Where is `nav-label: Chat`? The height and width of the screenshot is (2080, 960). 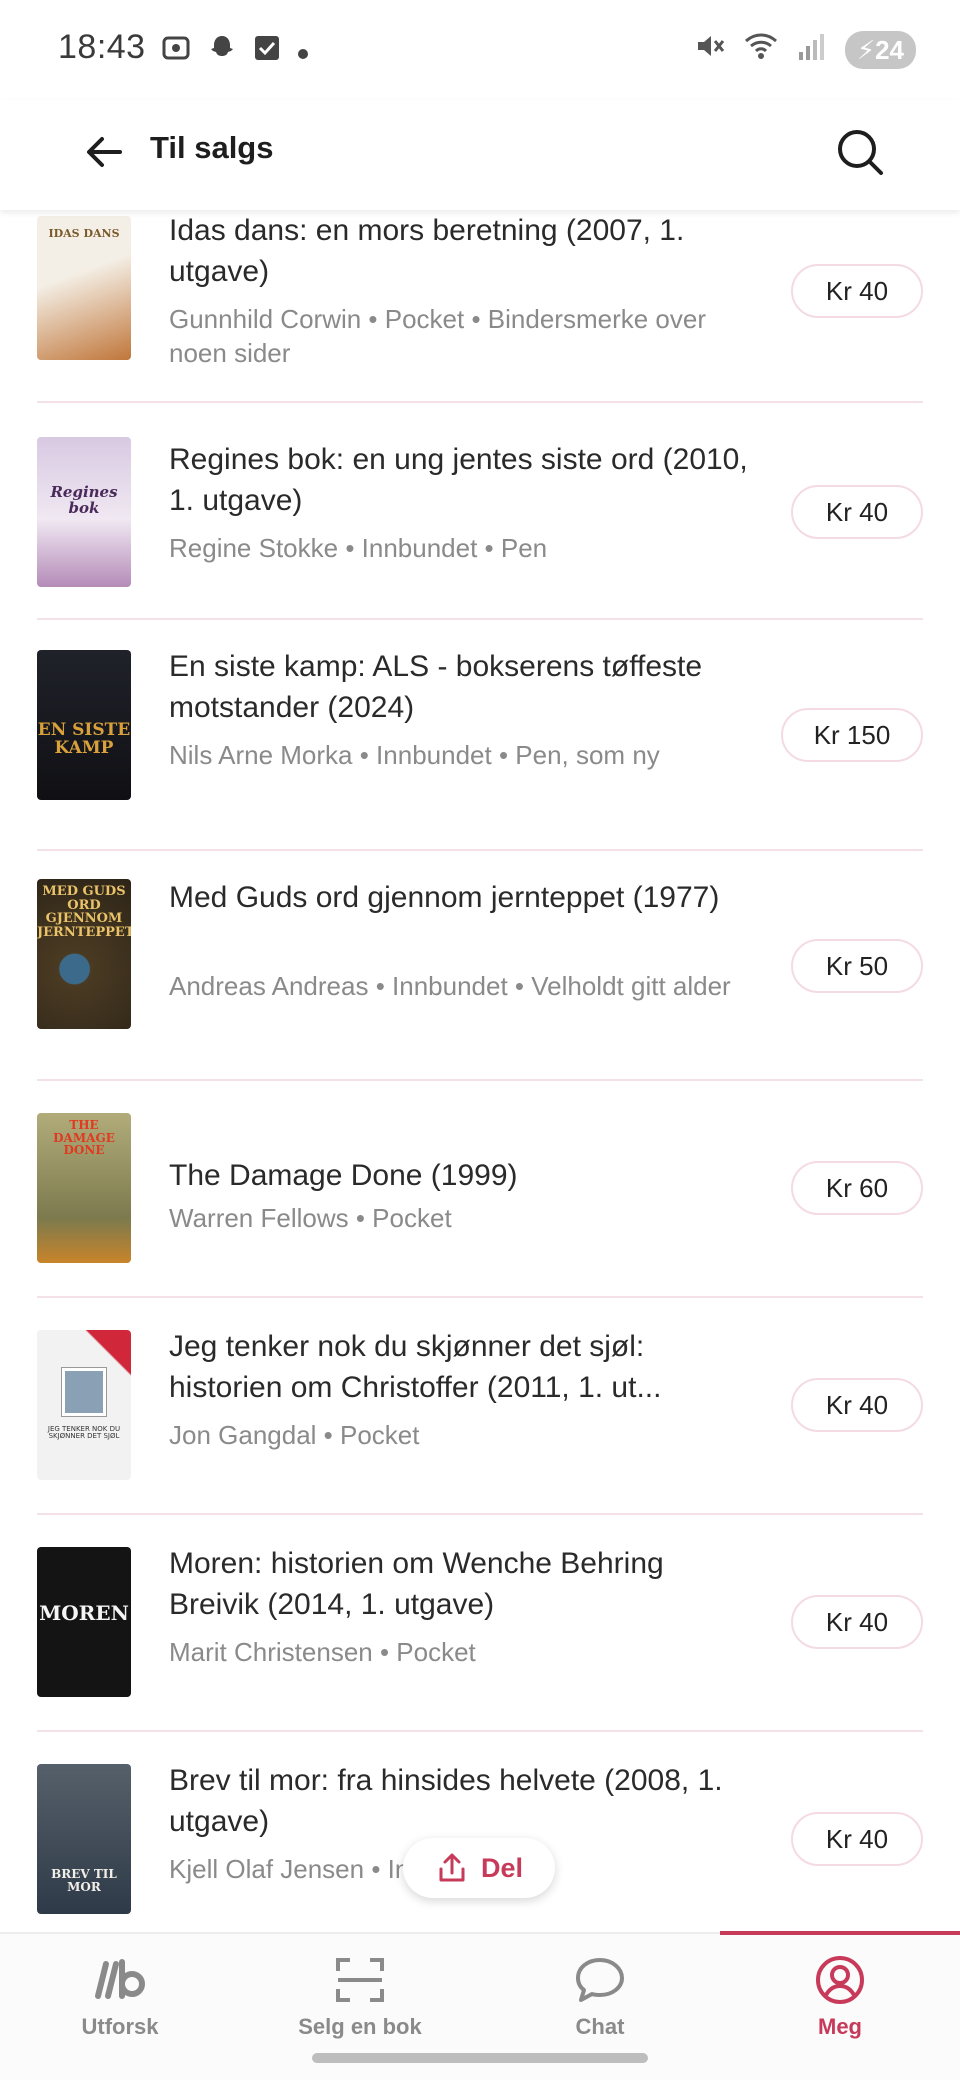 nav-label: Chat is located at coordinates (600, 2026).